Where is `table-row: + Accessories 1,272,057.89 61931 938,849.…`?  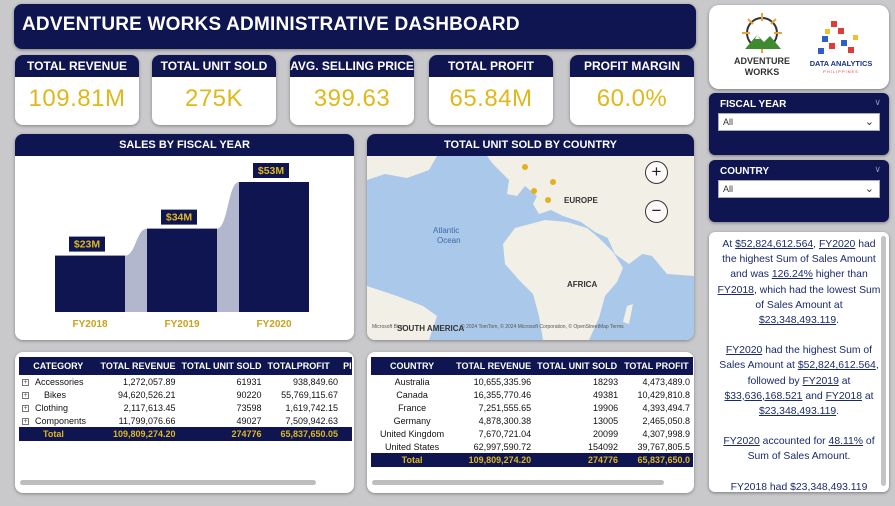
table-row: + Accessories 1,272,057.89 61931 938,849.… is located at coordinates (185, 381).